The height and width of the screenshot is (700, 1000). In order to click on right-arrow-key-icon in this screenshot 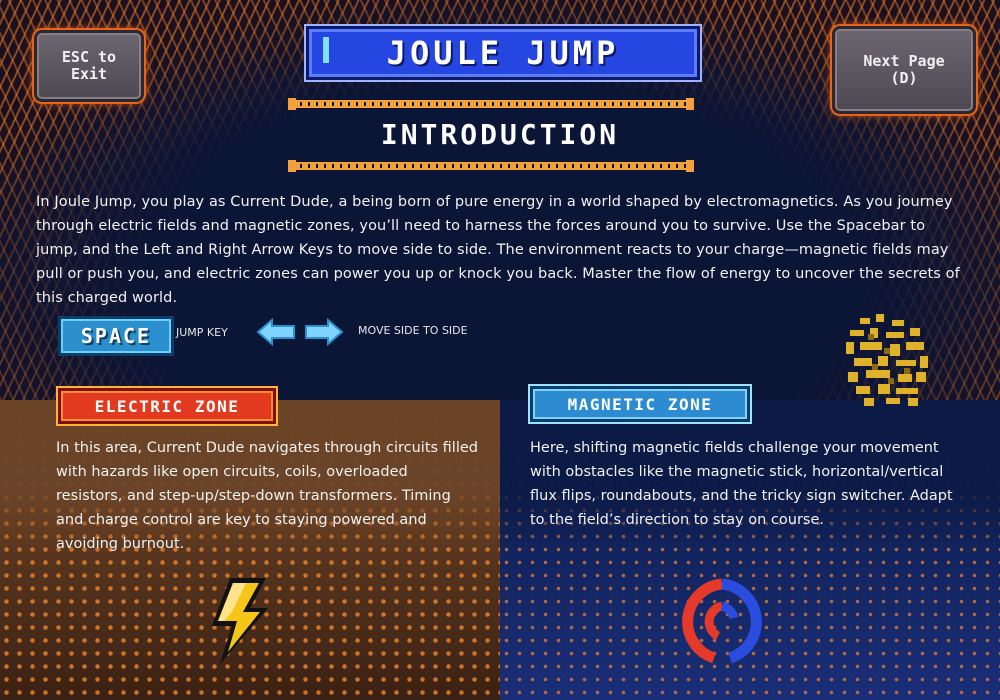, I will do `click(324, 332)`.